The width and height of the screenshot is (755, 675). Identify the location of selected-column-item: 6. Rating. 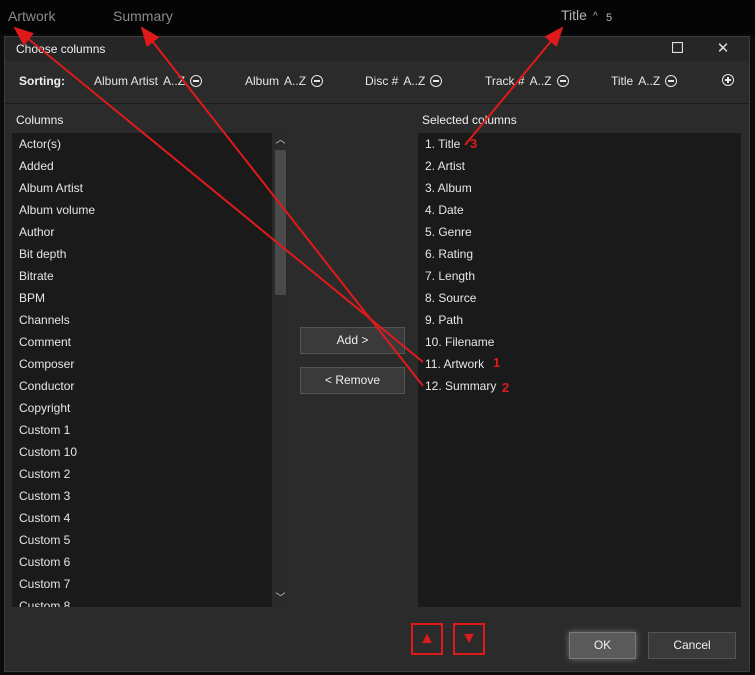
(579, 254).